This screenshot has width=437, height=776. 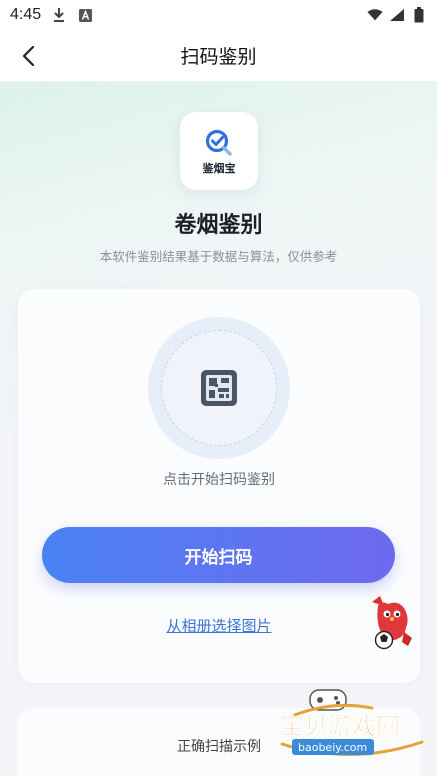 What do you see at coordinates (85, 15) in the screenshot?
I see `a-icon` at bounding box center [85, 15].